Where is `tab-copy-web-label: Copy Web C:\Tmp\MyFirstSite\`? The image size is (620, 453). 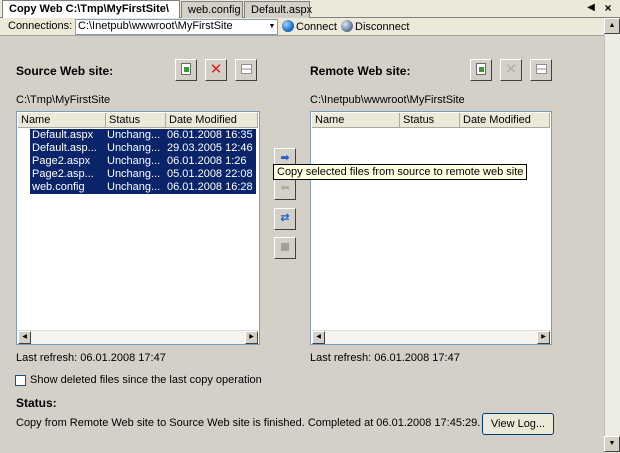 tab-copy-web-label: Copy Web C:\Tmp\MyFirstSite\ is located at coordinates (89, 9).